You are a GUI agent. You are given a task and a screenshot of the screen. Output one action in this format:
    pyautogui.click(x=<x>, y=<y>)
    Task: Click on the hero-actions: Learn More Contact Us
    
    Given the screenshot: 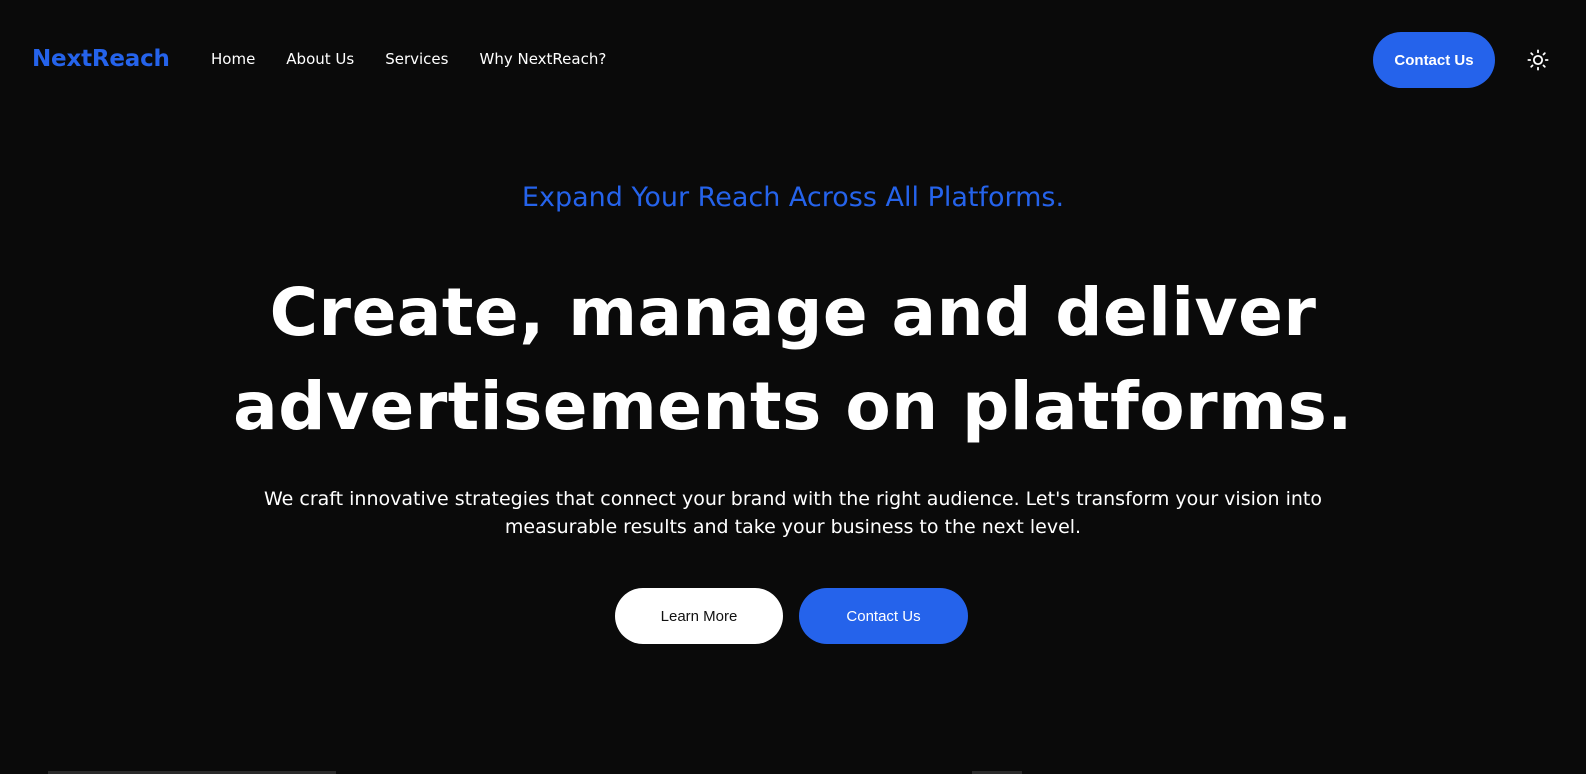 What is the action you would take?
    pyautogui.click(x=791, y=616)
    